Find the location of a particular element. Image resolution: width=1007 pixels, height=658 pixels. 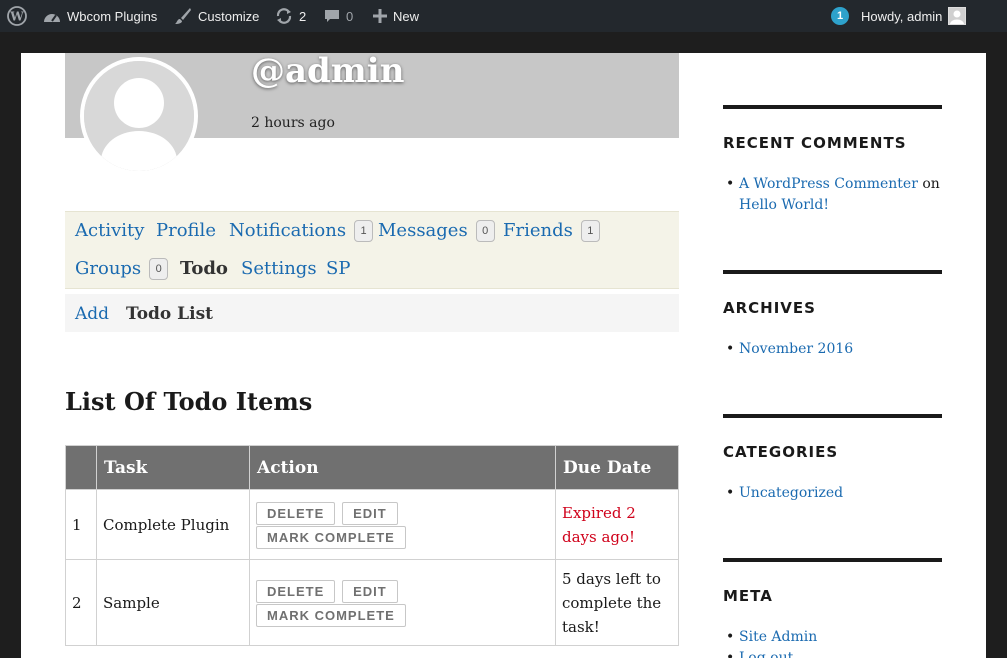

col-number-header is located at coordinates (81, 467).